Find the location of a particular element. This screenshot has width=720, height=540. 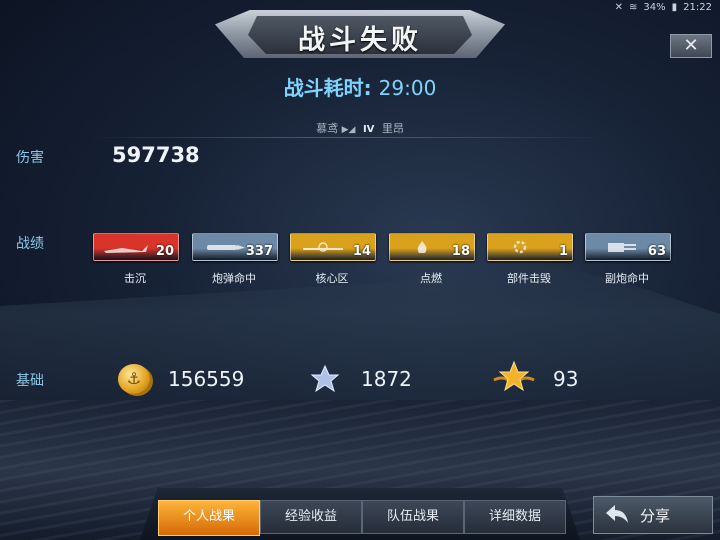

battle-time: 战斗耗时: 29:00 is located at coordinates (360, 86).